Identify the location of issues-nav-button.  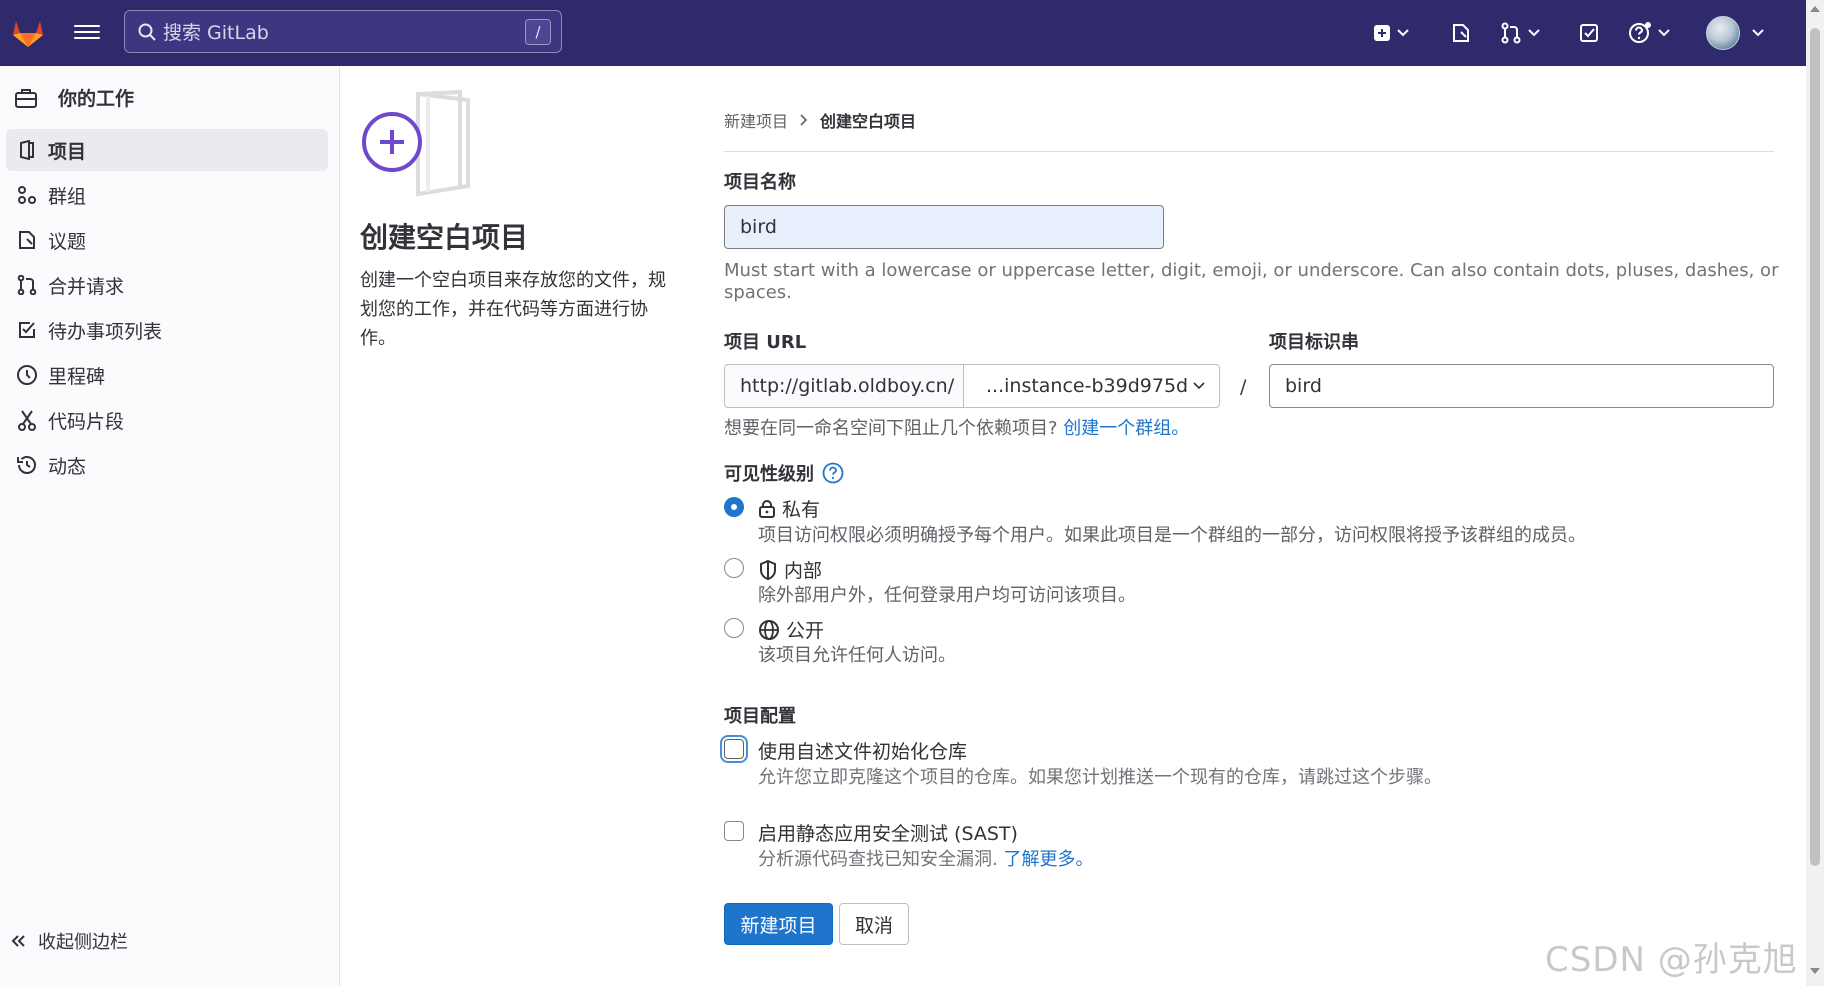
(1461, 33).